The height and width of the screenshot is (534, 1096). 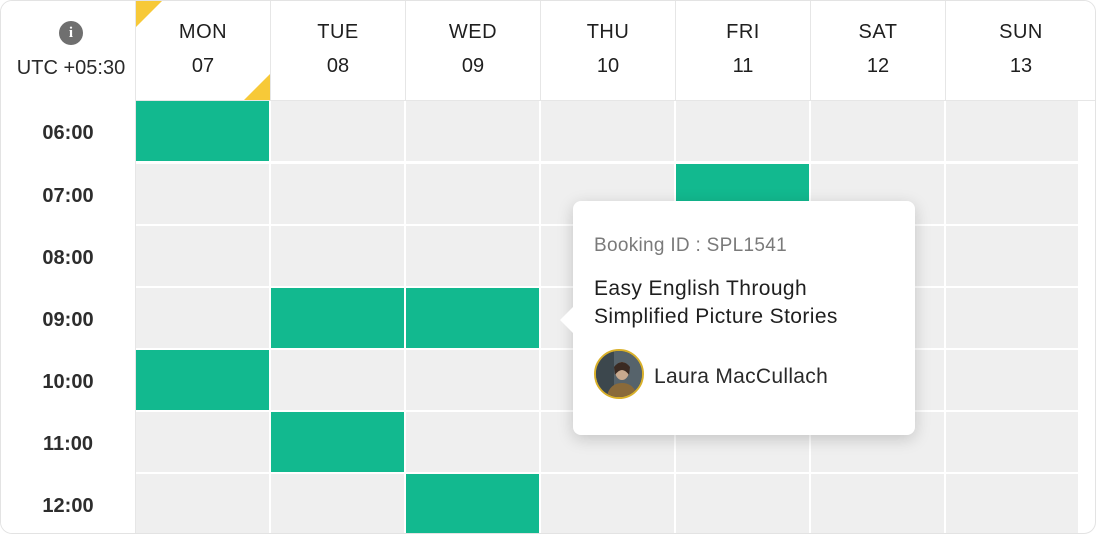 I want to click on day-header-sun: SUN 13, so click(x=1020, y=51).